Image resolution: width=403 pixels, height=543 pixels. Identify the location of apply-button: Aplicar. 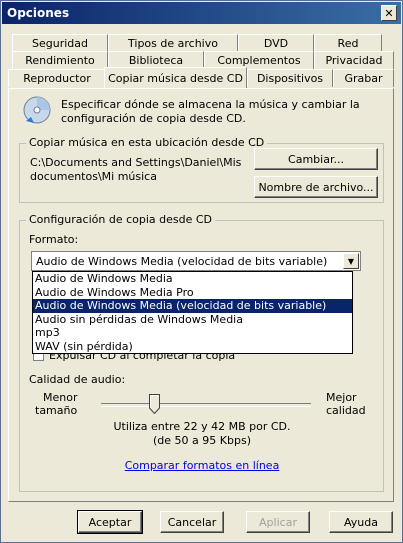
(278, 522).